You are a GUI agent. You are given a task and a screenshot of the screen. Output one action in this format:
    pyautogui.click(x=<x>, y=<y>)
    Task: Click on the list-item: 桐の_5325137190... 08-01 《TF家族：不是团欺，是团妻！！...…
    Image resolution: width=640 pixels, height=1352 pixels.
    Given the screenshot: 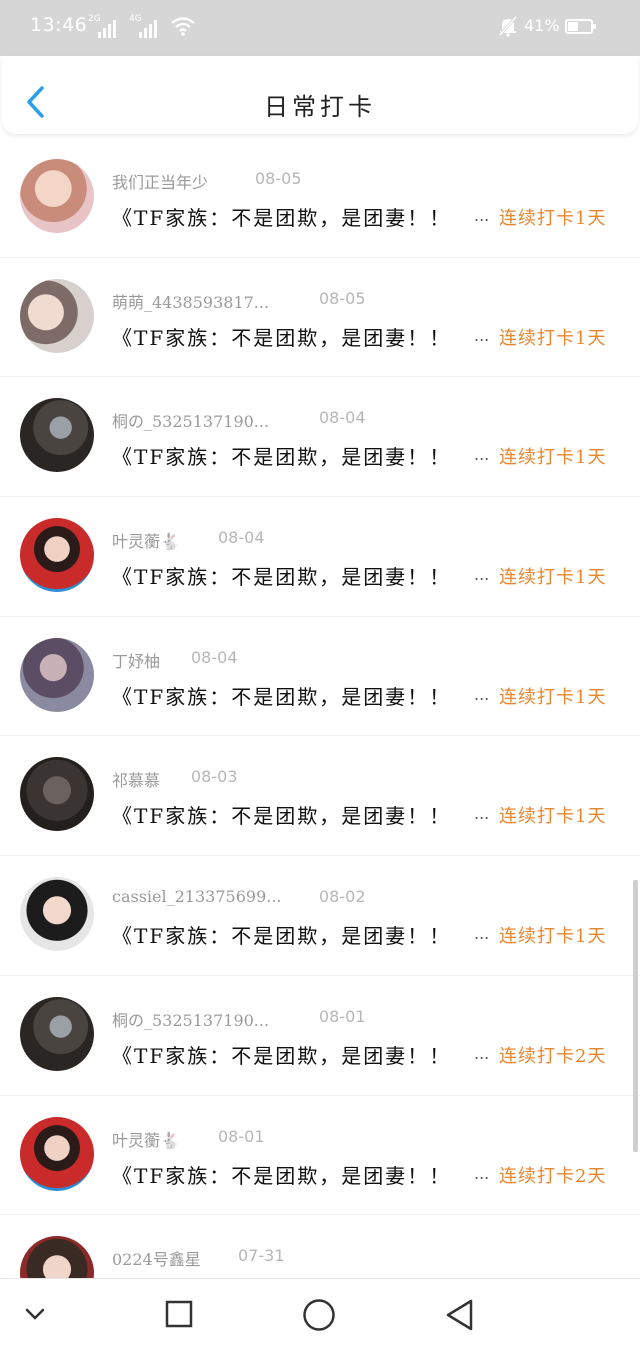 What is the action you would take?
    pyautogui.click(x=320, y=1036)
    